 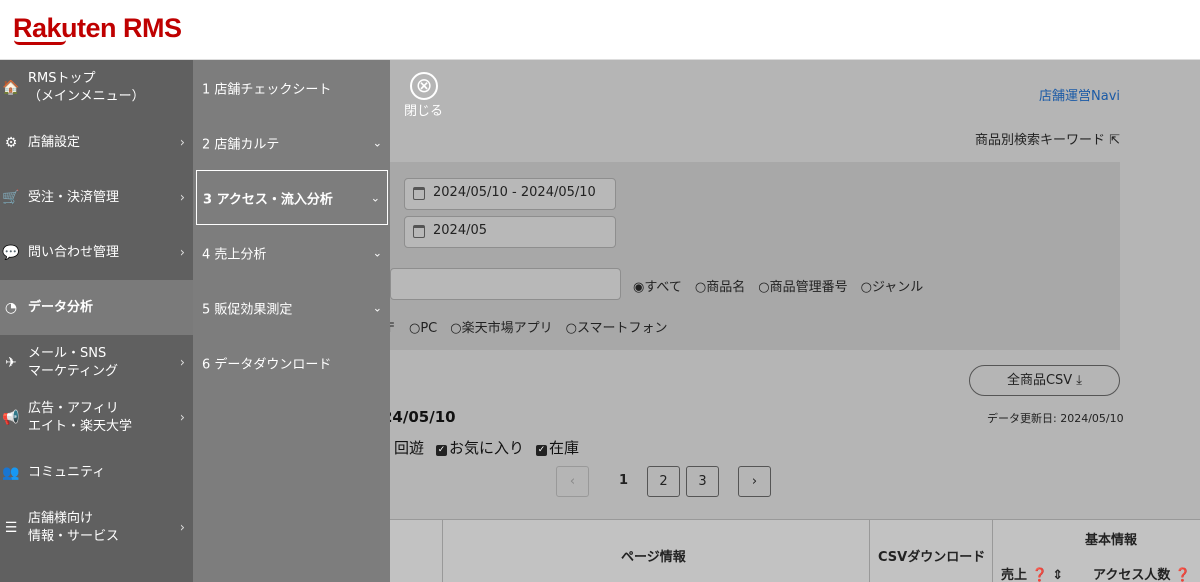 What do you see at coordinates (663, 481) in the screenshot?
I see `pager-page-2: 2` at bounding box center [663, 481].